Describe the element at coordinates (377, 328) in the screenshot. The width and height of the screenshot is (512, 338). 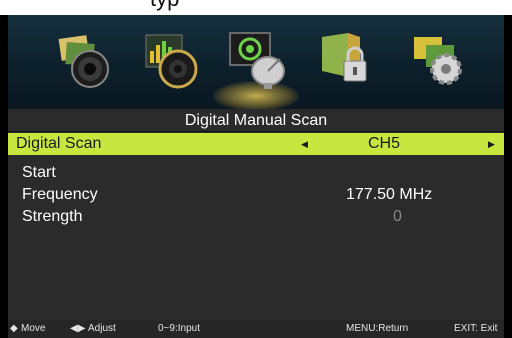
I see `menu-return-hint: MENU:Return` at that location.